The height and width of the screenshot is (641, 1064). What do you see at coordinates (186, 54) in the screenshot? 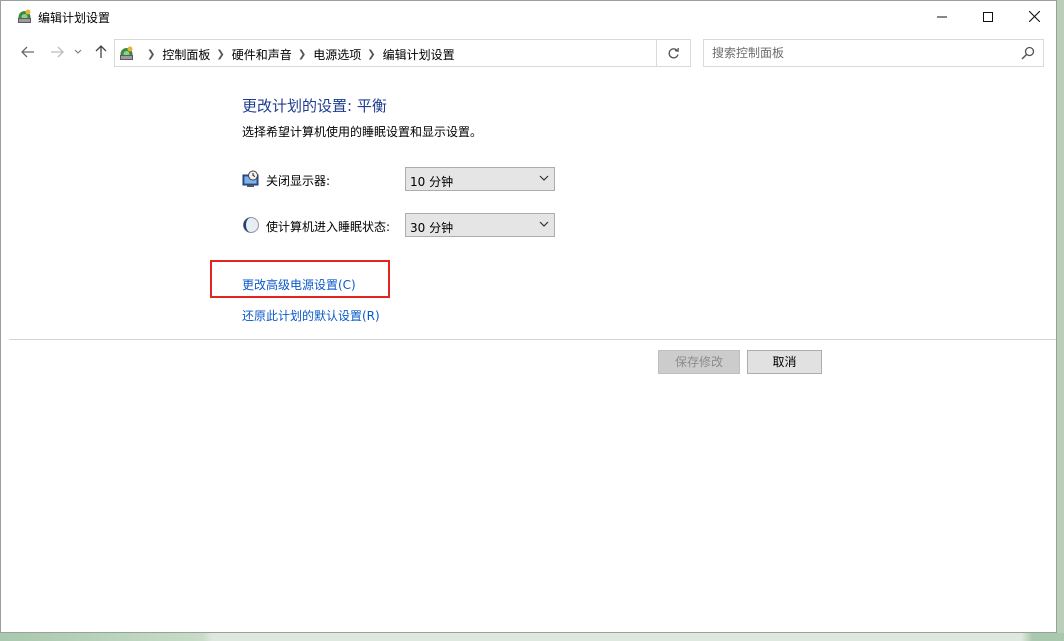
I see `breadcrumb-control-panel: 控制面板` at bounding box center [186, 54].